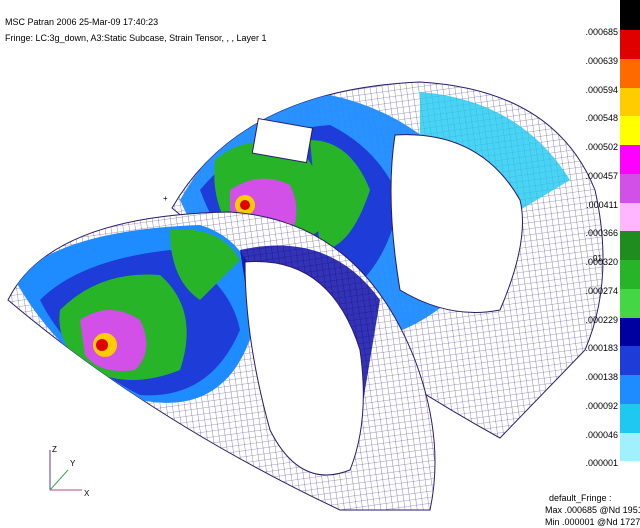 This screenshot has height=528, width=640. I want to click on fringe-min: Min .000001 @Nd 17277, so click(592, 522).